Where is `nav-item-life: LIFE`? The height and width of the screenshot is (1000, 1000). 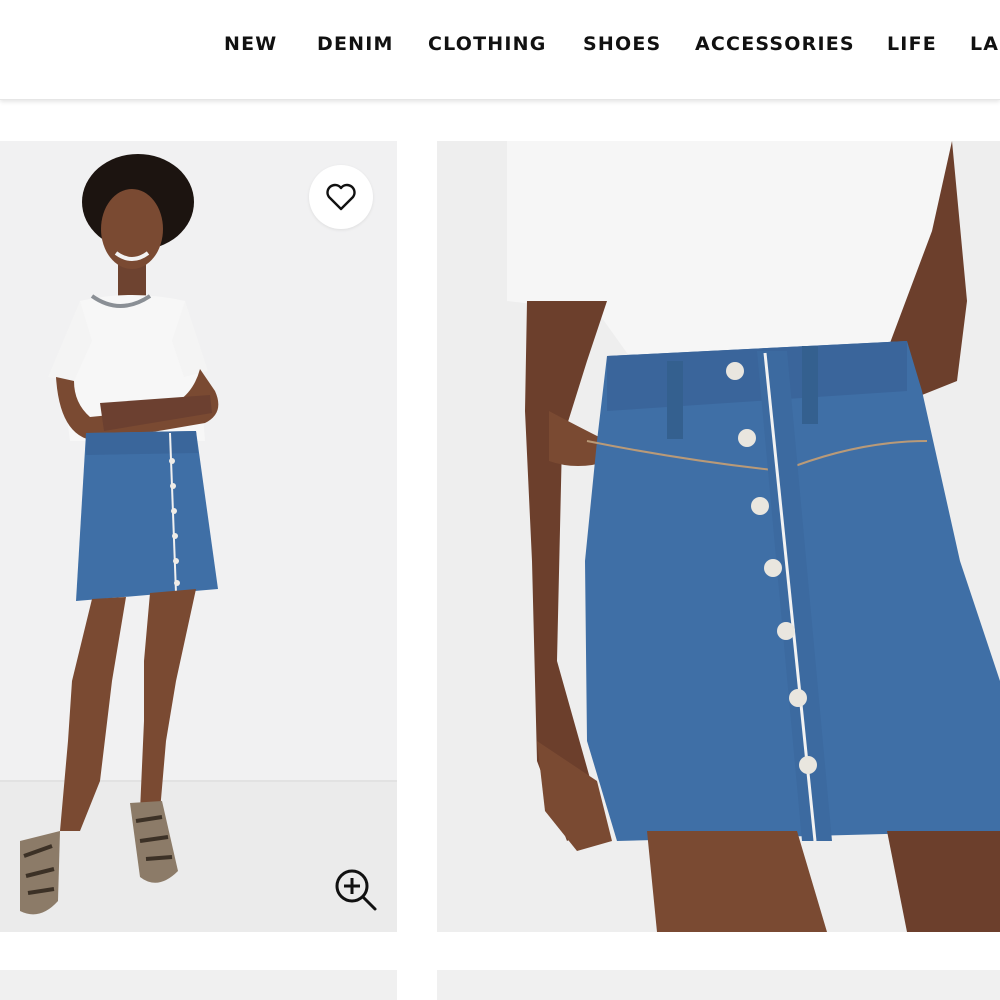 nav-item-life: LIFE is located at coordinates (912, 44).